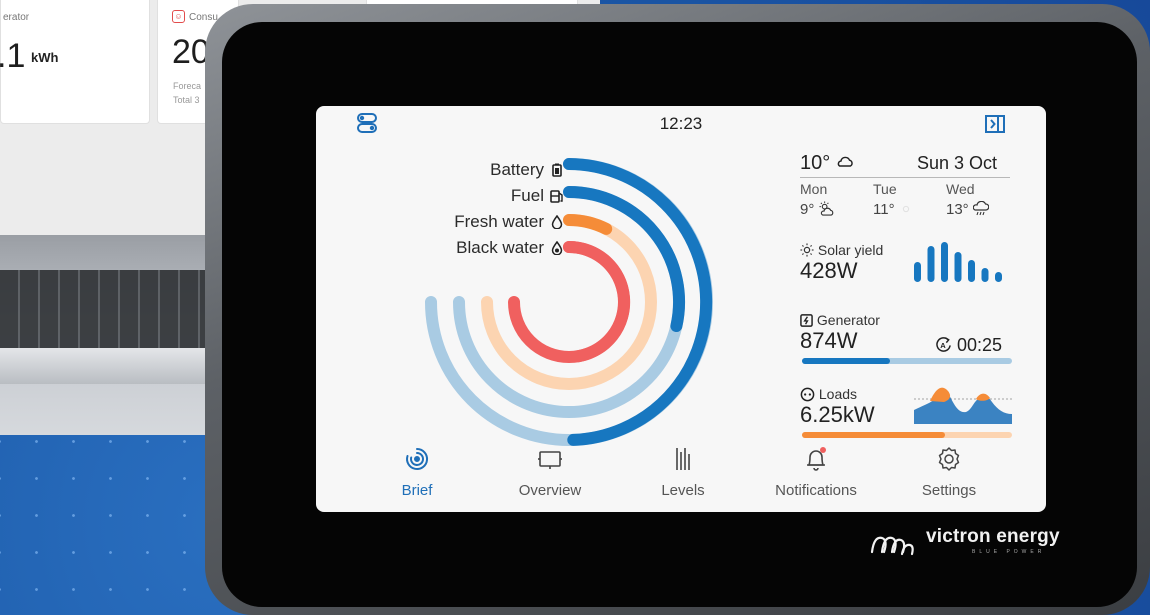  Describe the element at coordinates (1009, 552) in the screenshot. I see `brand-tagline: BLUE POWER` at that location.